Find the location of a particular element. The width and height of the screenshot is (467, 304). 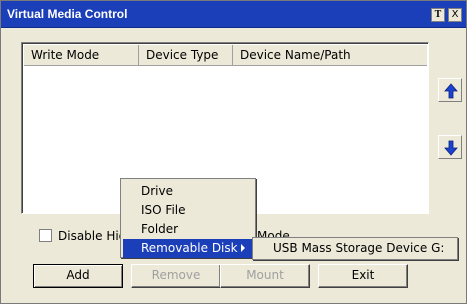

move-up-button is located at coordinates (450, 90).